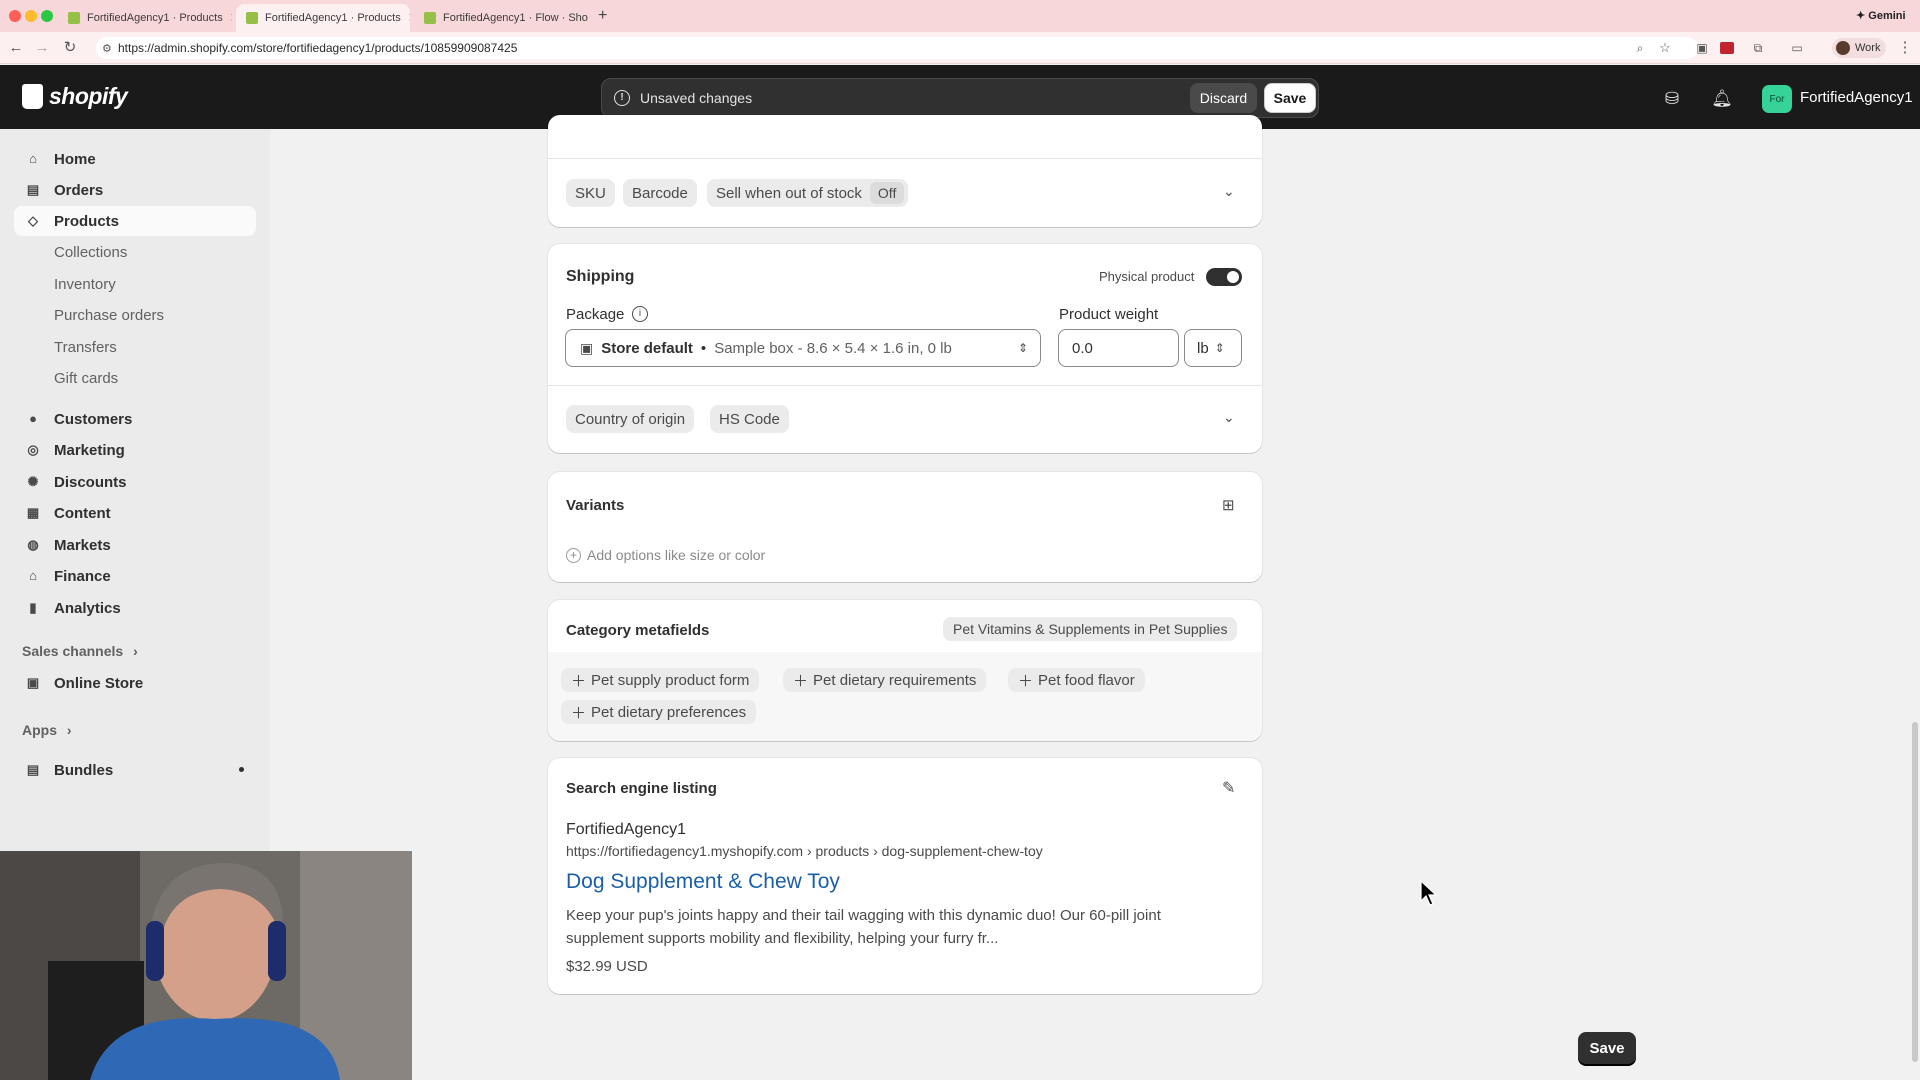 The height and width of the screenshot is (1080, 1920). I want to click on sales-channels-heading: Sales channels ›, so click(80, 651).